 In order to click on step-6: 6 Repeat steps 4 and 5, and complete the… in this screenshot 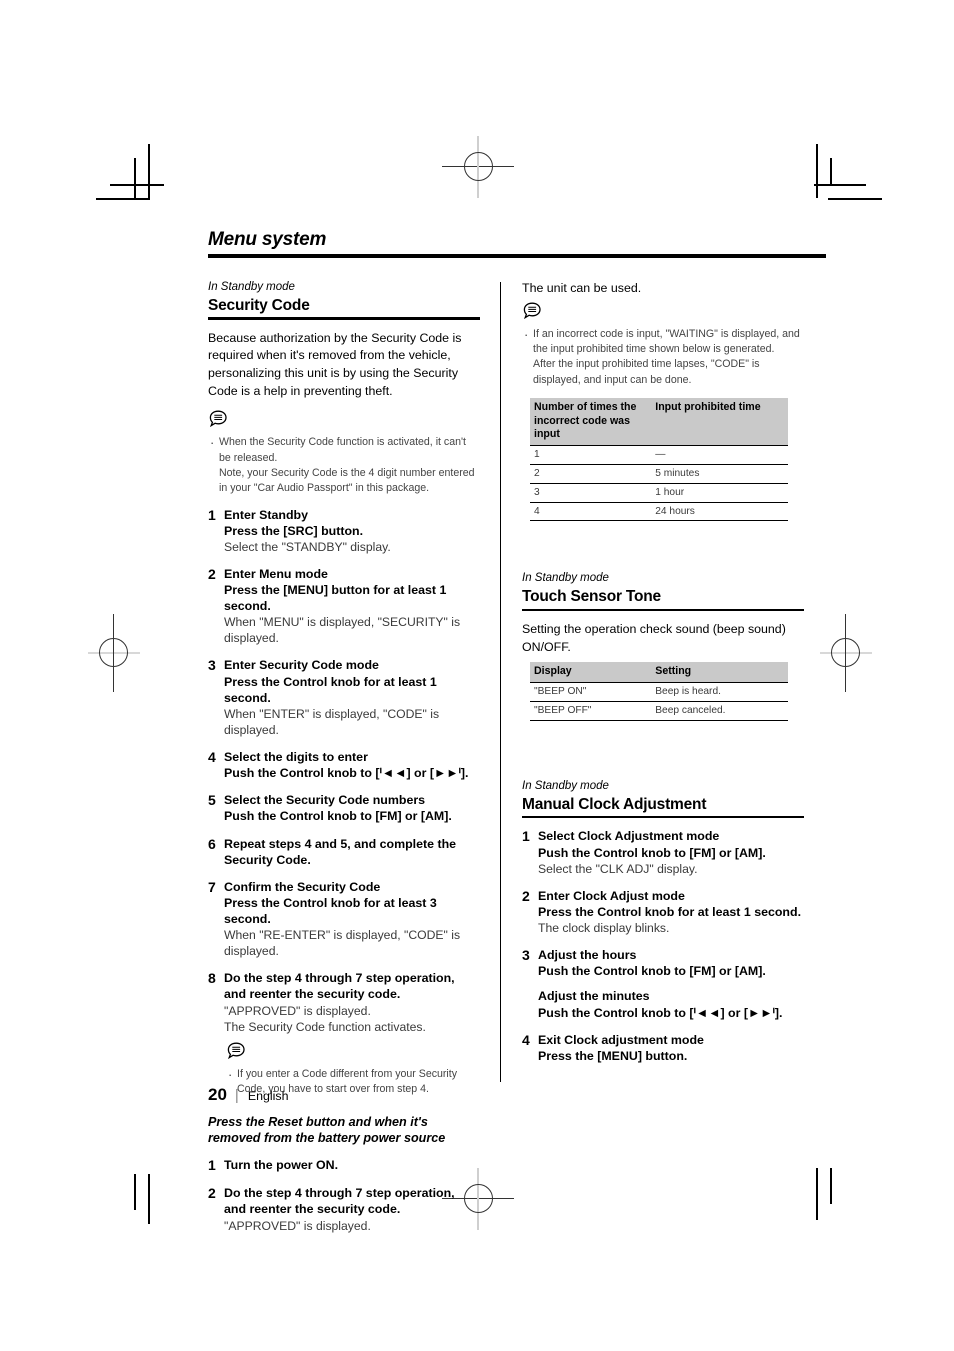, I will do `click(344, 852)`.